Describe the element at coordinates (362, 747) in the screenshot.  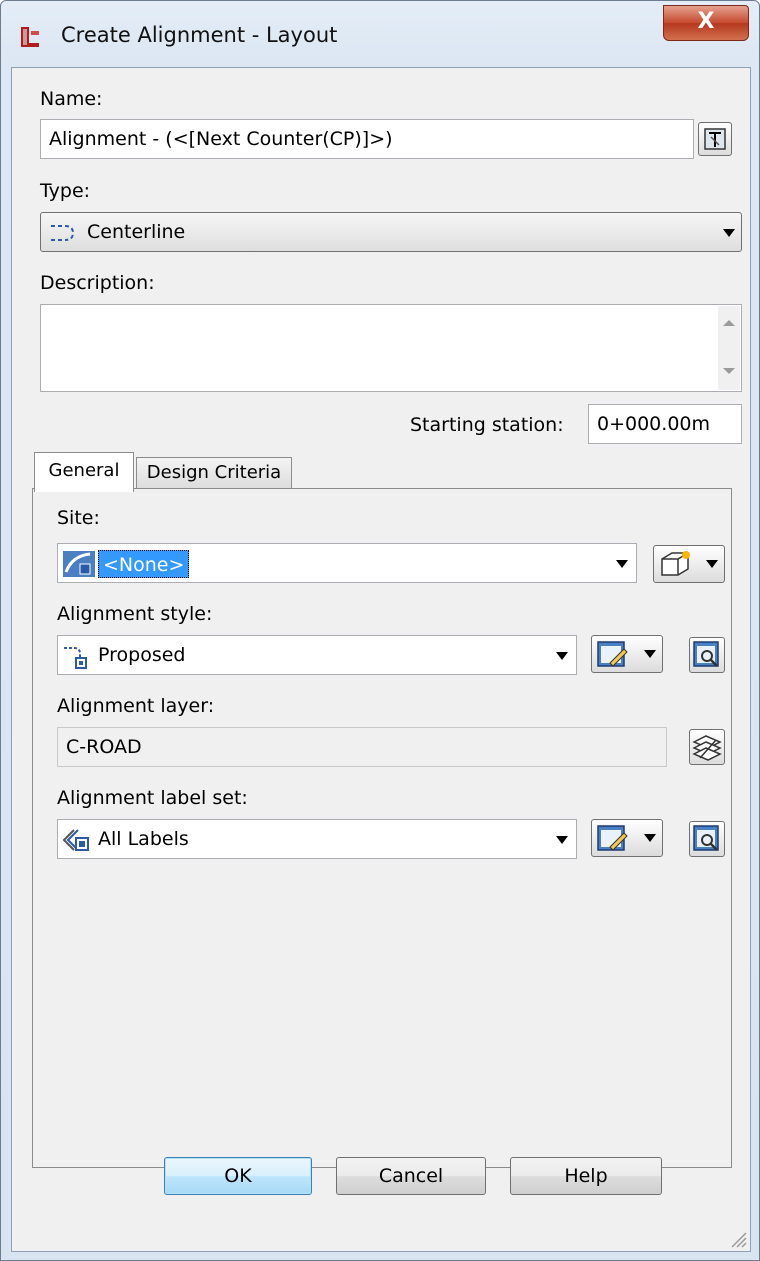
I see `alignment-layer-field: C-ROAD` at that location.